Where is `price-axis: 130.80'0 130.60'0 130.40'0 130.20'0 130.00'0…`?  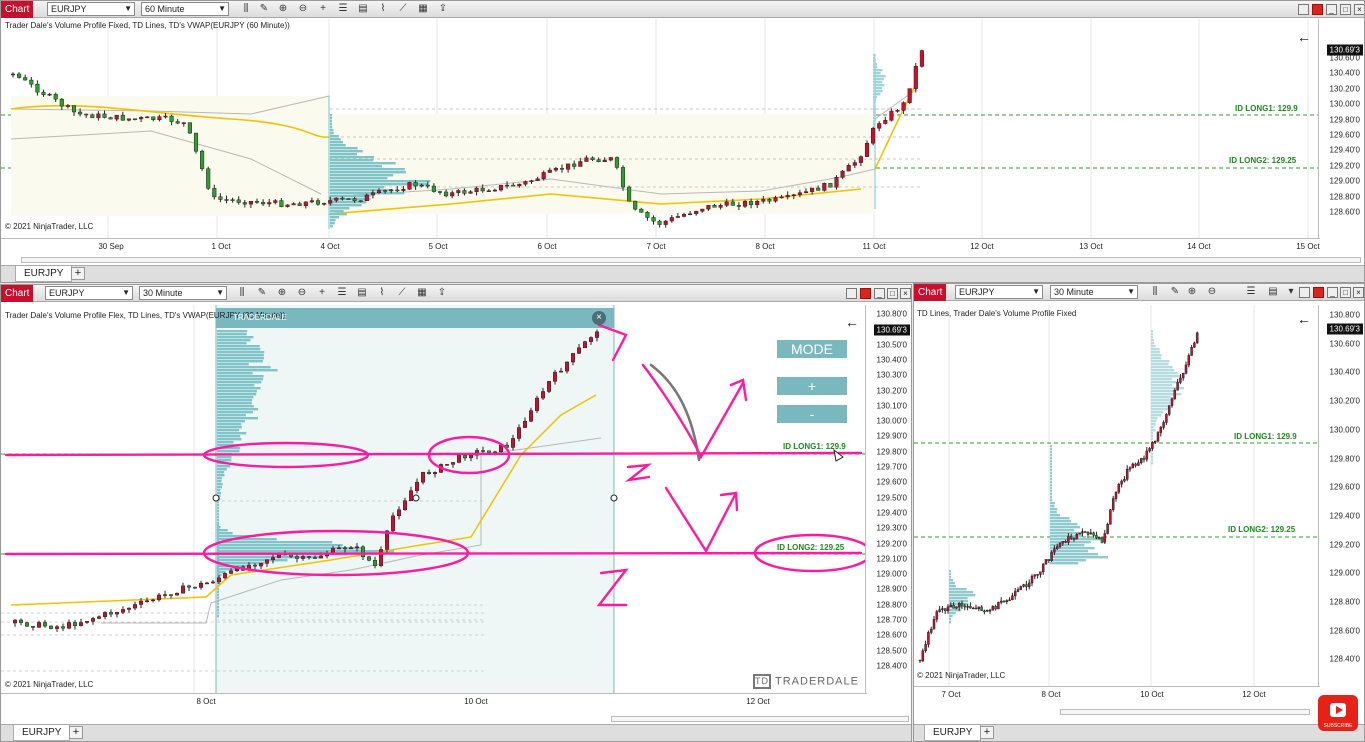 price-axis: 130.80'0 130.60'0 130.40'0 130.20'0 130.00'0… is located at coordinates (1341, 495).